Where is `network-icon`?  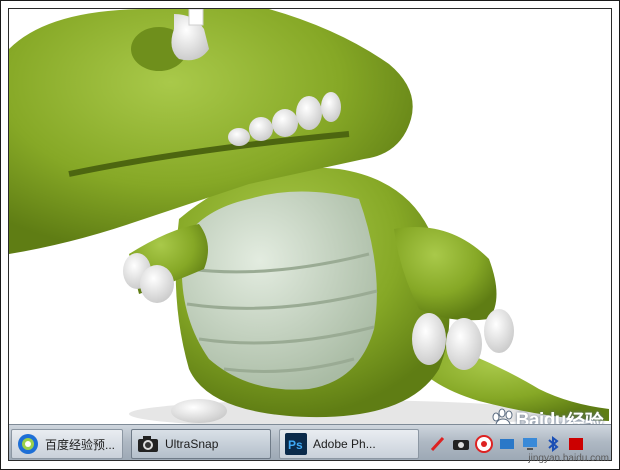 network-icon is located at coordinates (507, 444).